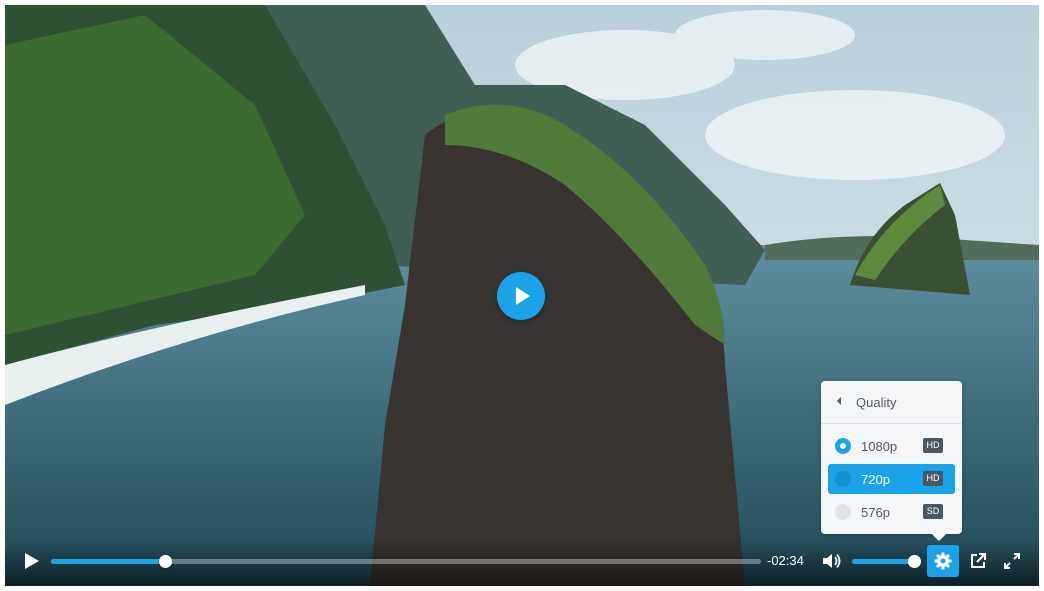 The image size is (1044, 591). I want to click on mute-button, so click(831, 561).